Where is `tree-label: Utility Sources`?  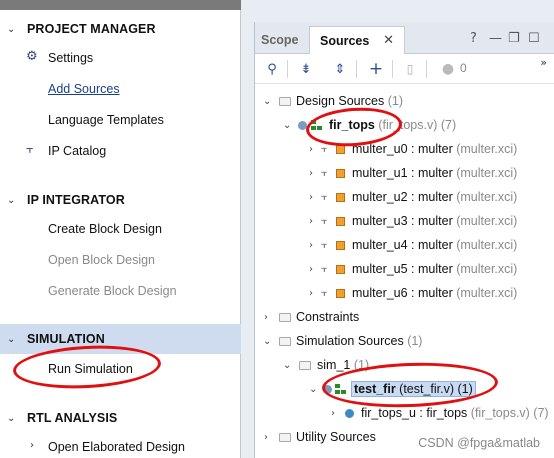 tree-label: Utility Sources is located at coordinates (336, 437).